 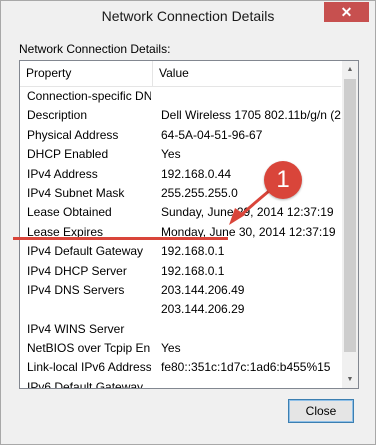 What do you see at coordinates (249, 207) in the screenshot?
I see `annotation-arrow-icon` at bounding box center [249, 207].